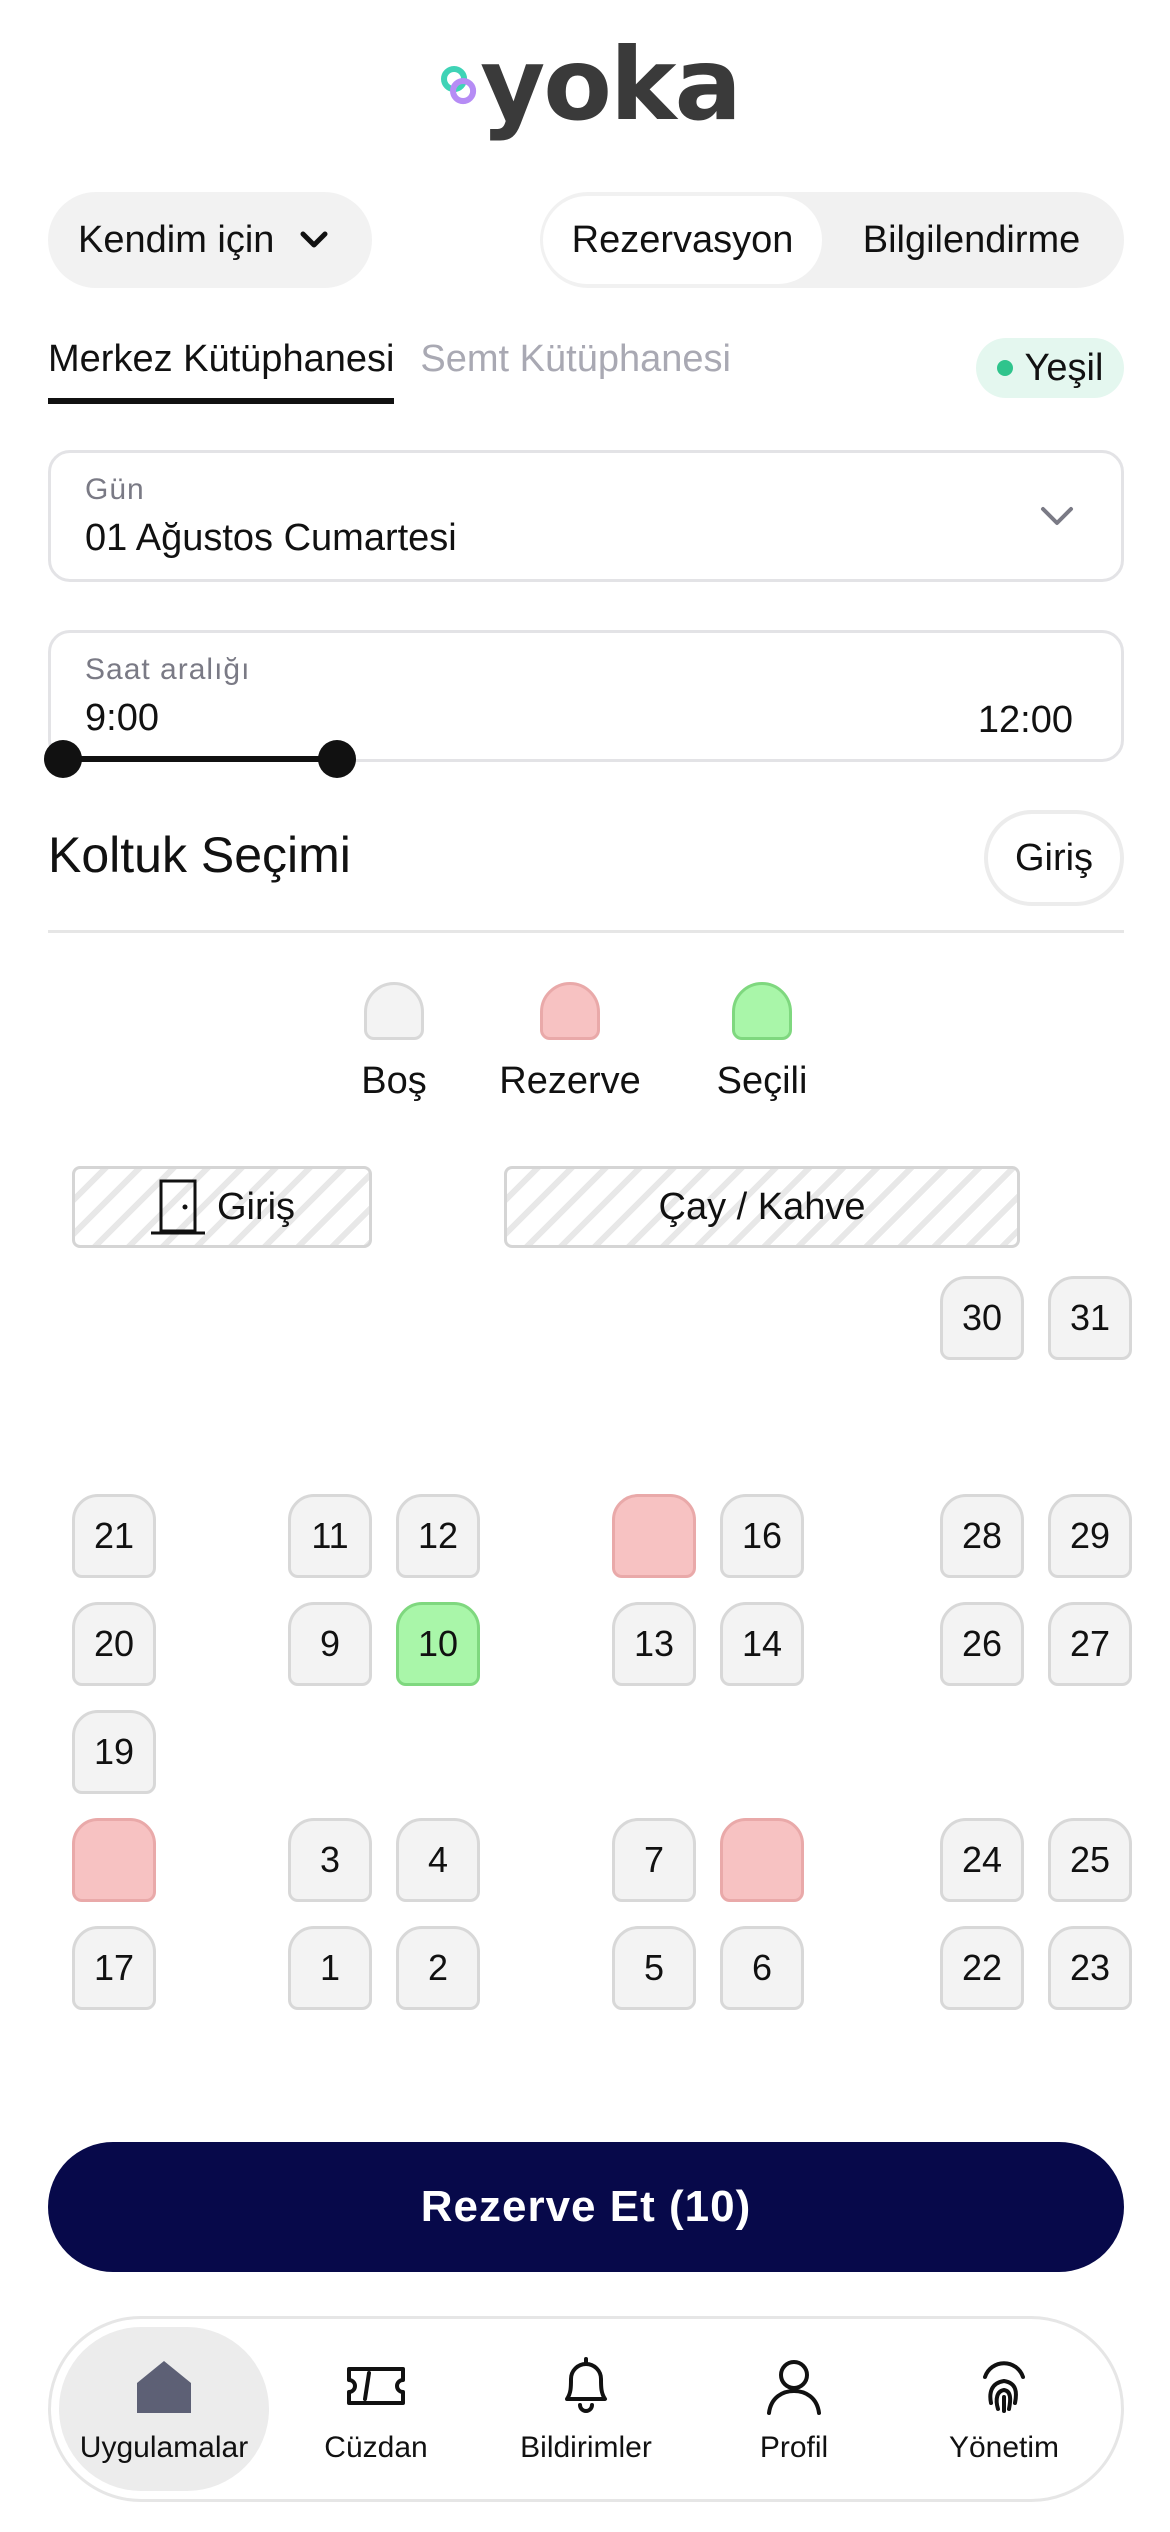 Image resolution: width=1170 pixels, height=2532 pixels. I want to click on status-badge: Yeşil, so click(1050, 368).